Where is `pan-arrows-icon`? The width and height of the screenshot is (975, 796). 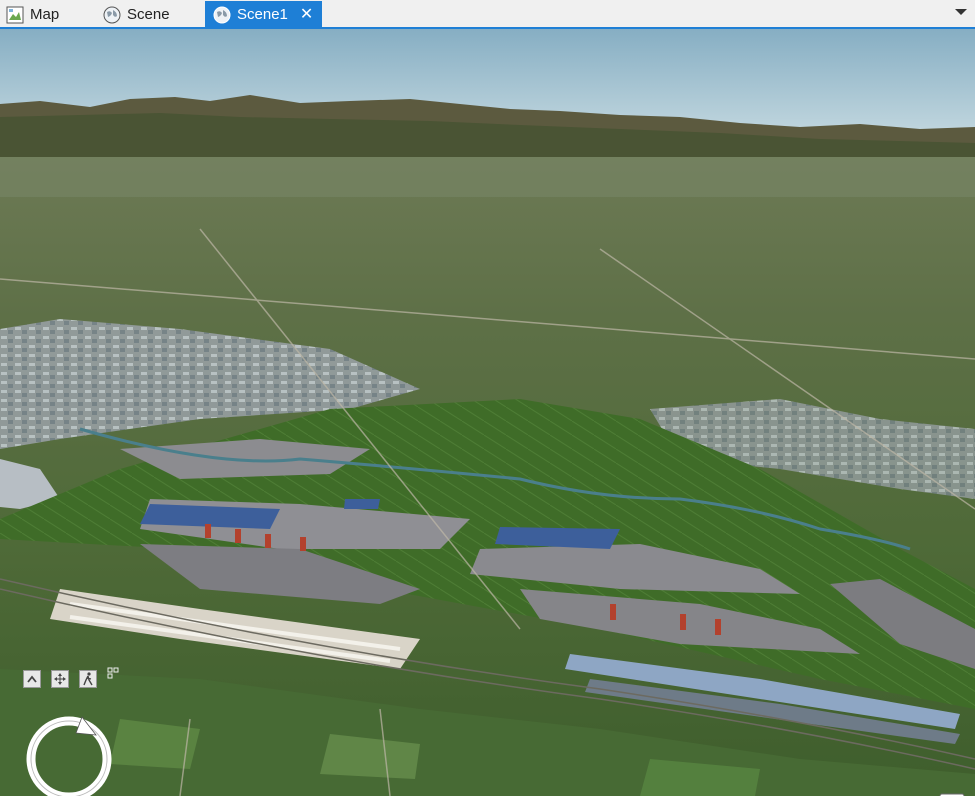
pan-arrows-icon is located at coordinates (60, 679).